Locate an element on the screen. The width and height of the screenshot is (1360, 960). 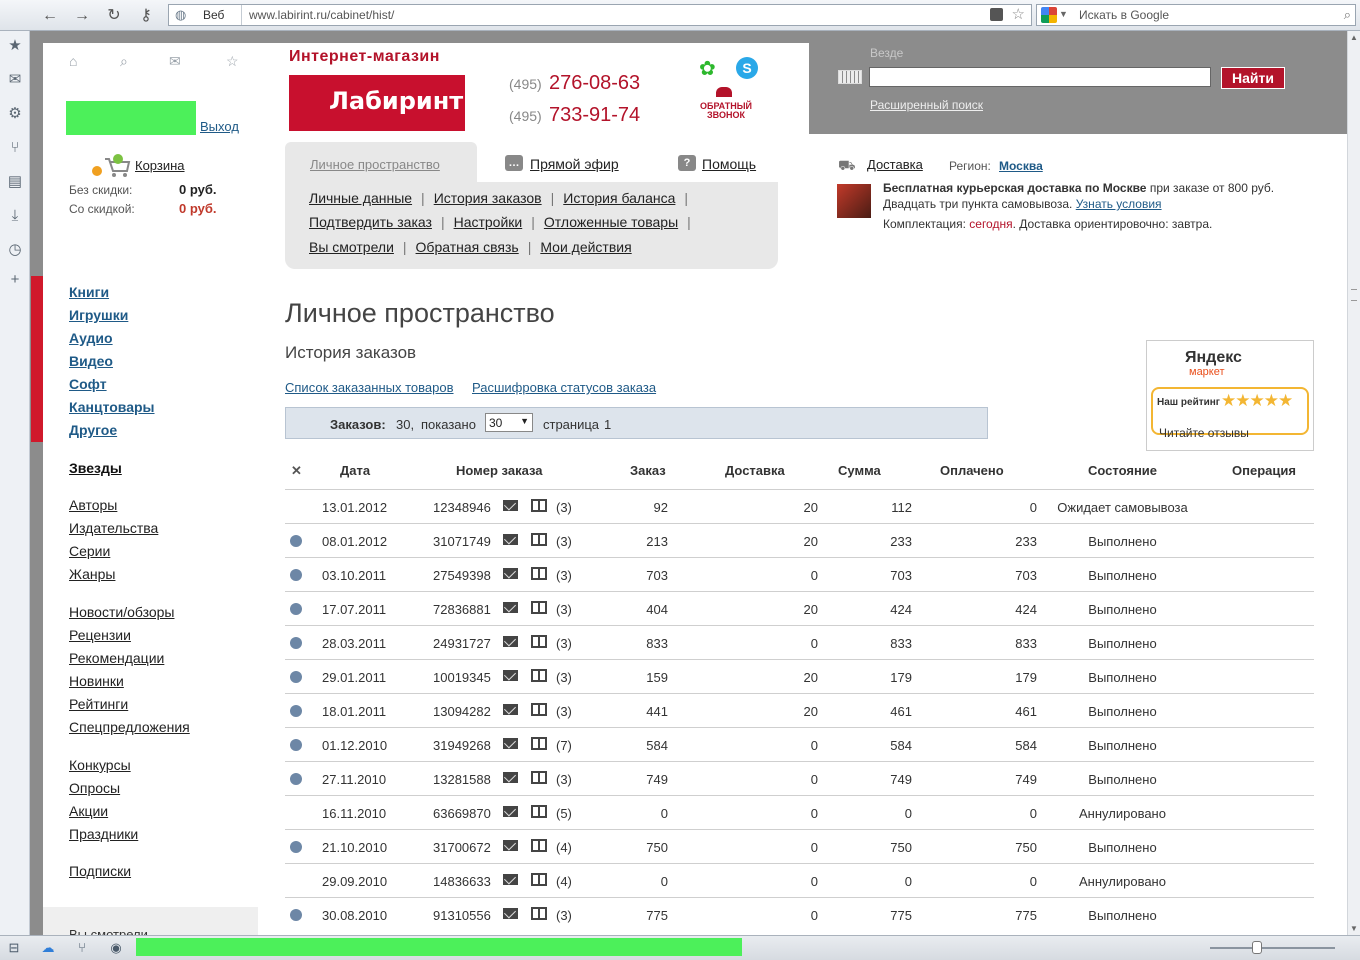
scroll-thumb is located at coordinates (1354, 295).